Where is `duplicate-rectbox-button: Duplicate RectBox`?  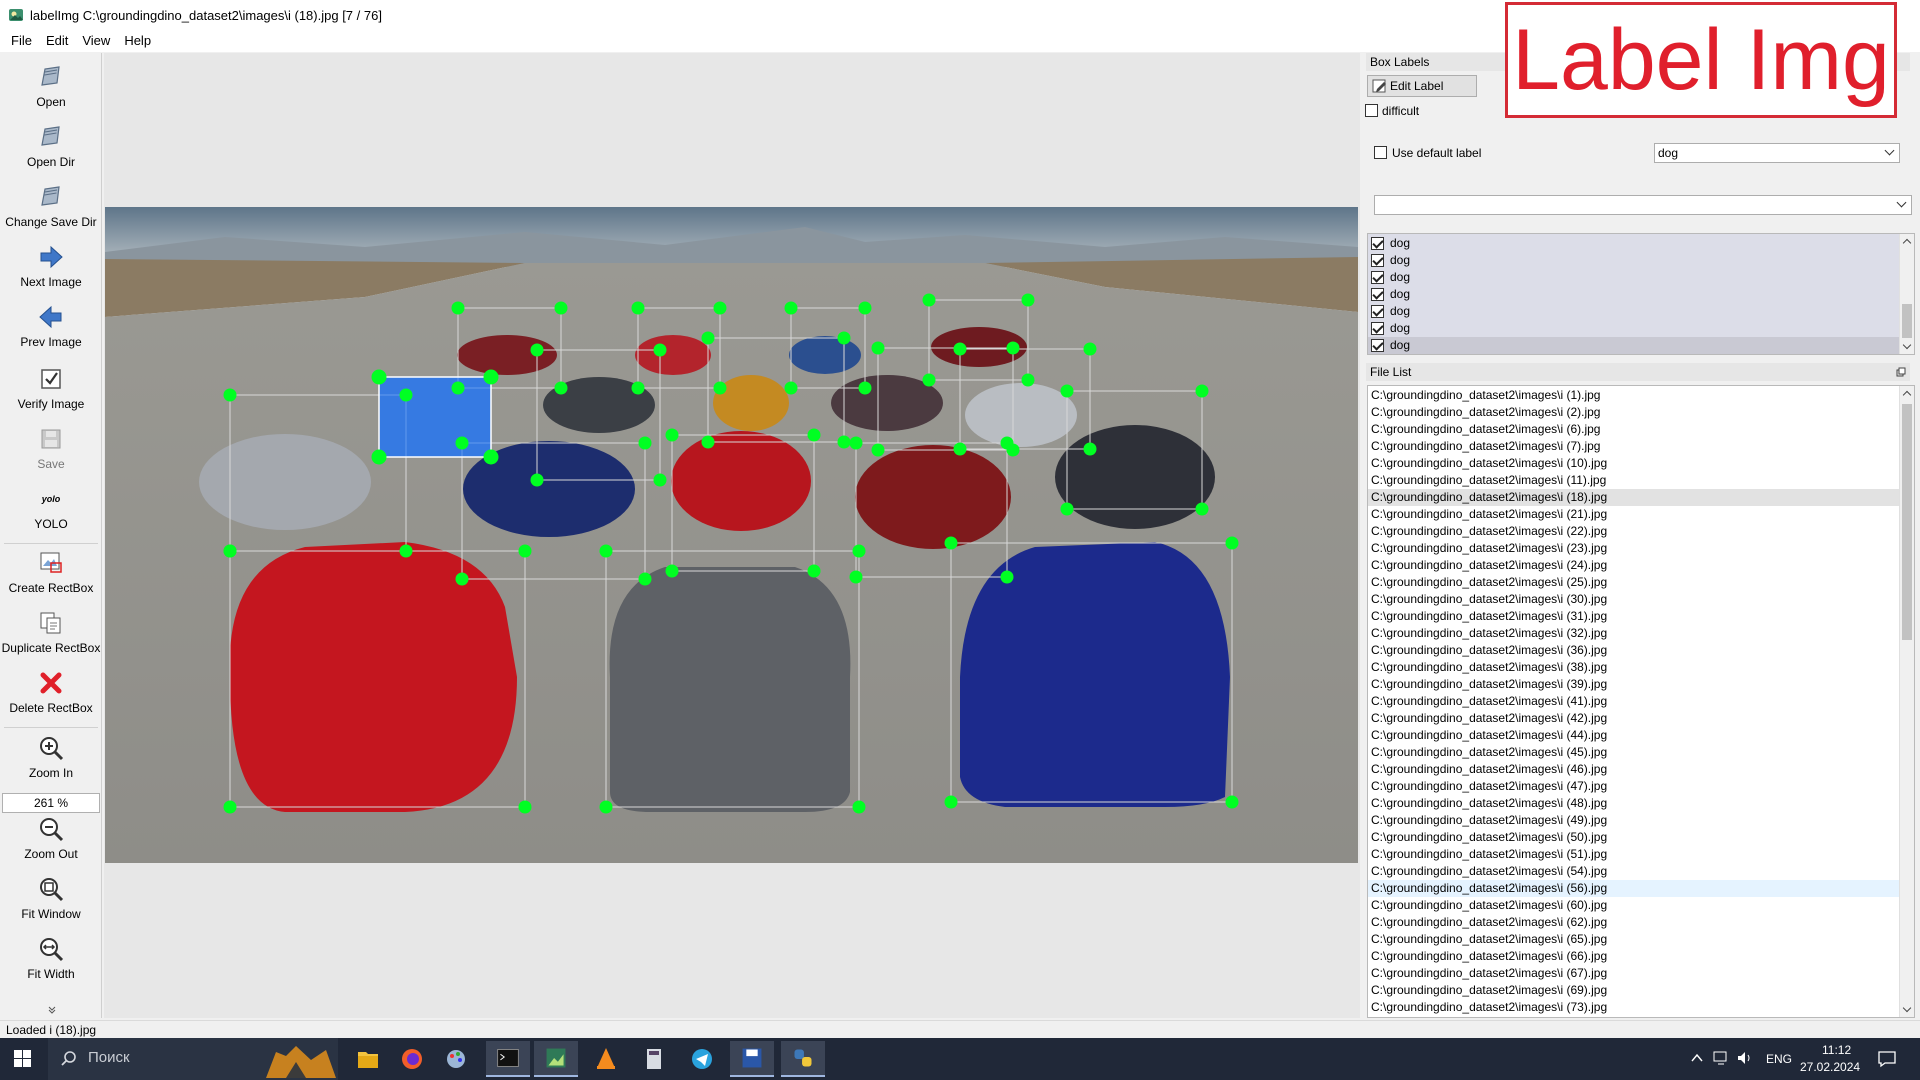
duplicate-rectbox-button: Duplicate RectBox is located at coordinates (51, 632).